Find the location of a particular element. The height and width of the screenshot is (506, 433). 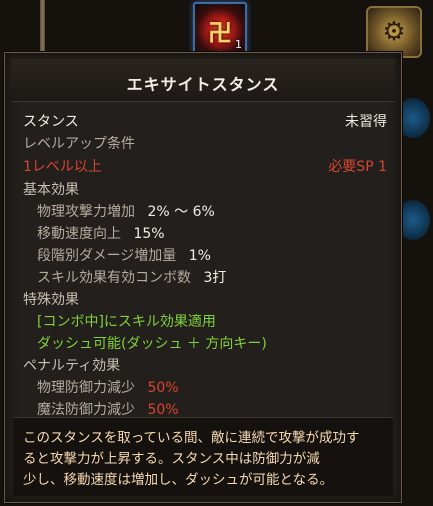

basic-effect-row: スキル効果有効コンボ数 3打 is located at coordinates (131, 277).